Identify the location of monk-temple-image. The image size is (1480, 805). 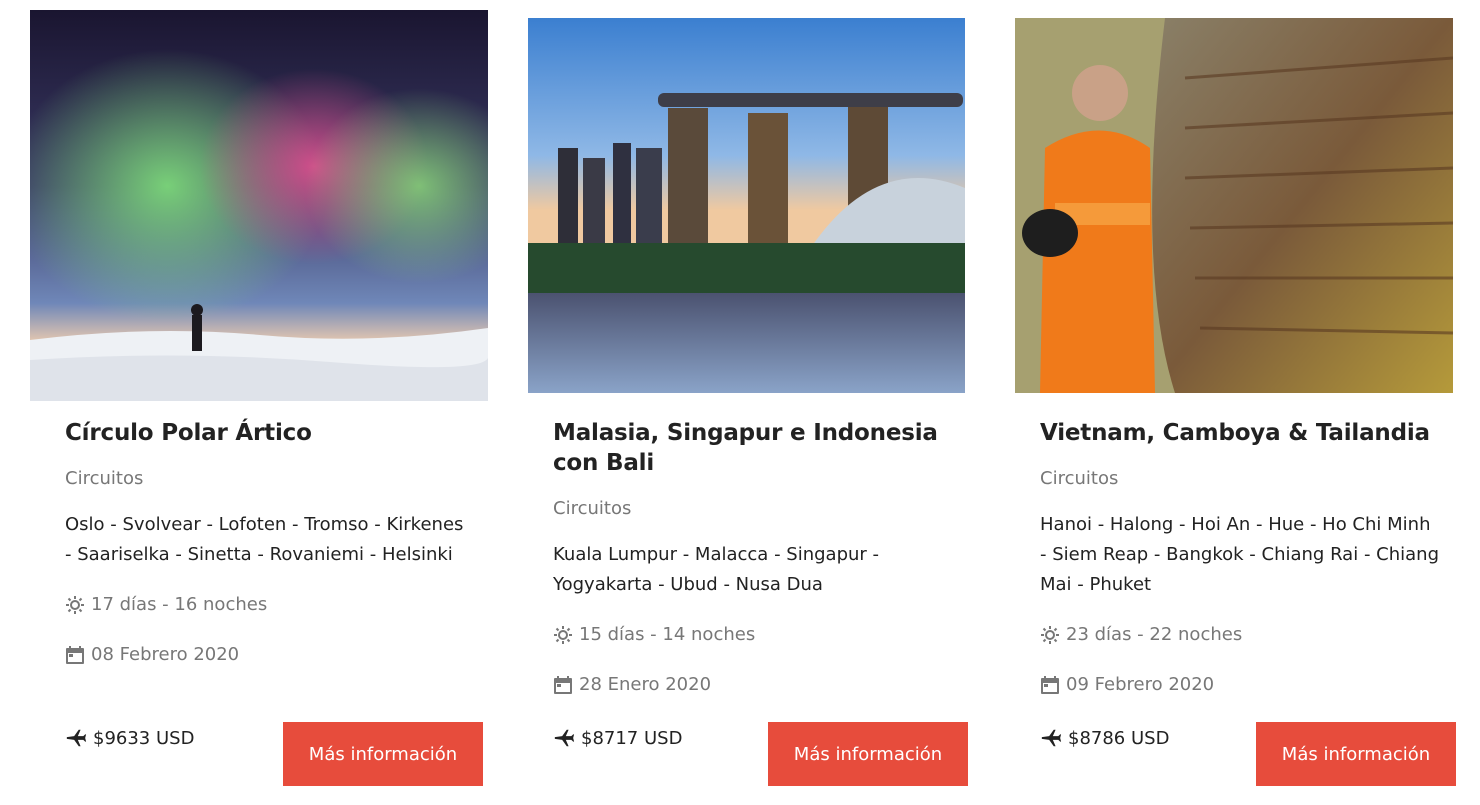
(1234, 205).